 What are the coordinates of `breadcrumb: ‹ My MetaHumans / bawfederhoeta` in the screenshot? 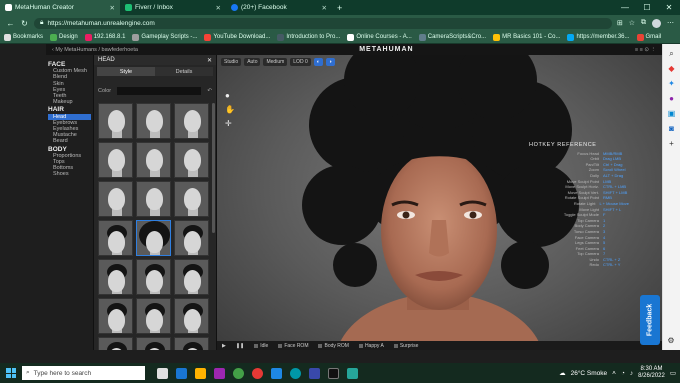 It's located at (95, 50).